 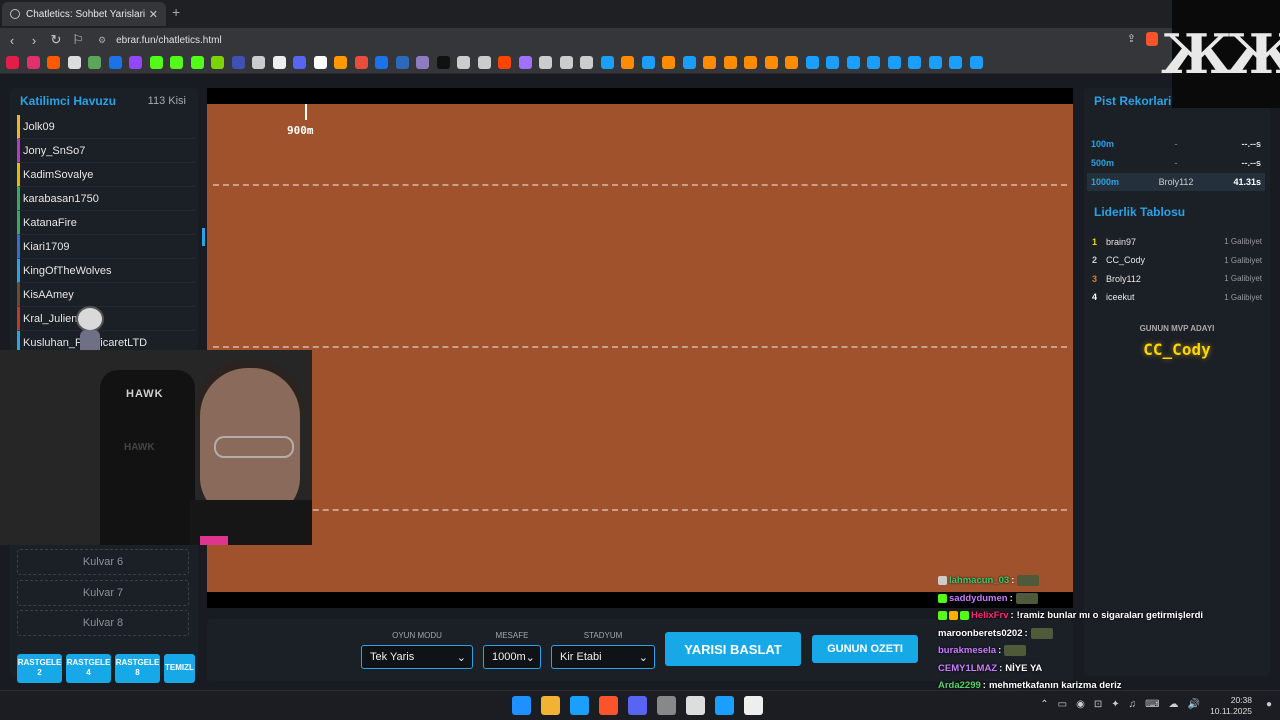 What do you see at coordinates (103, 593) in the screenshot?
I see `lane-slot-7: Kulvar 7` at bounding box center [103, 593].